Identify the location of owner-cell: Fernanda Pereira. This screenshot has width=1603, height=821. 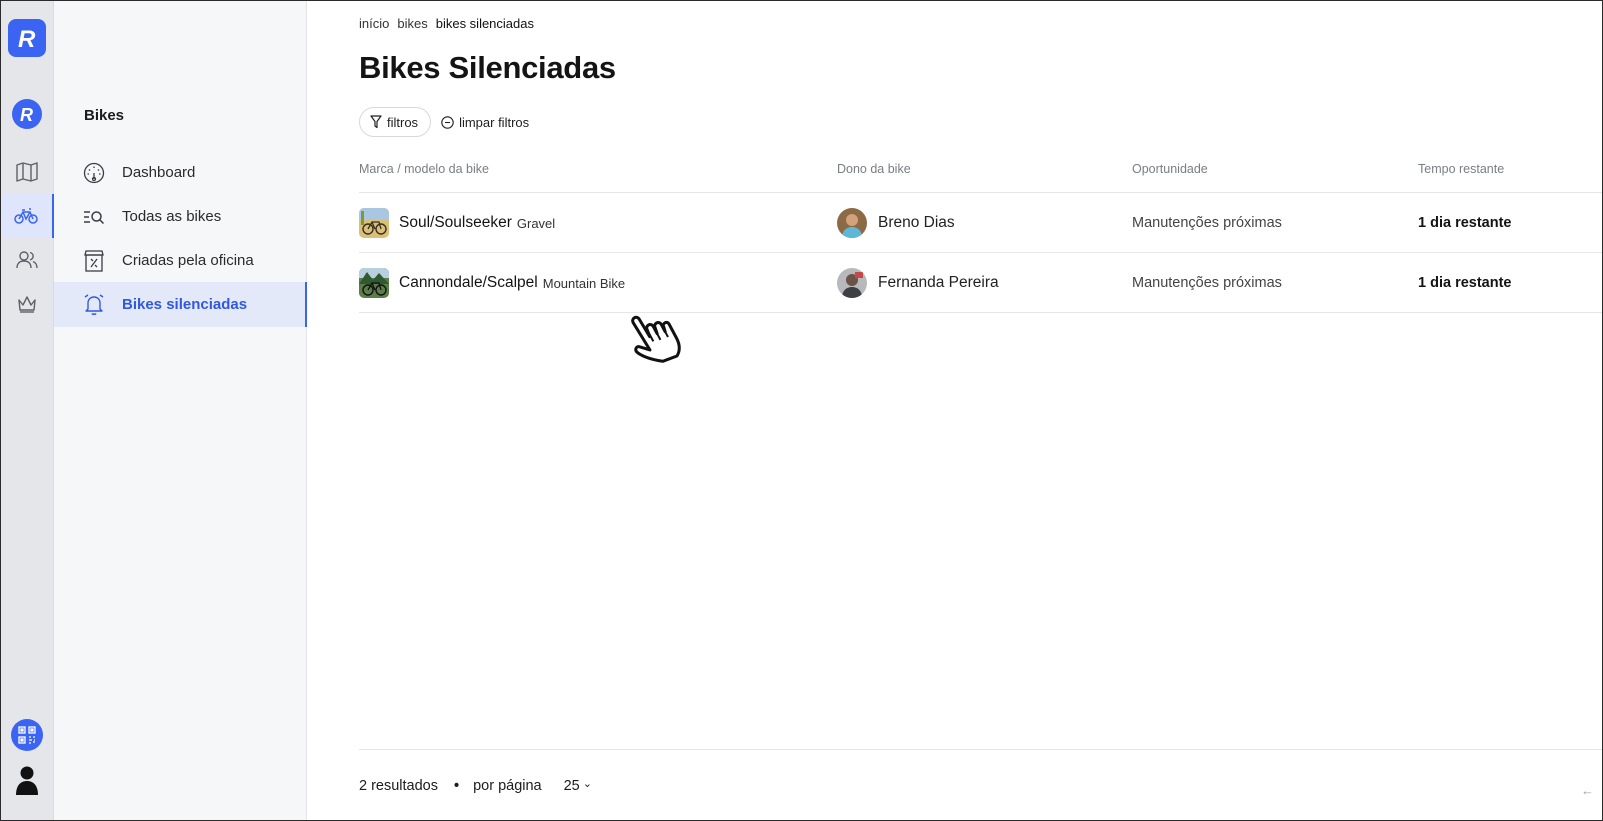
(918, 283).